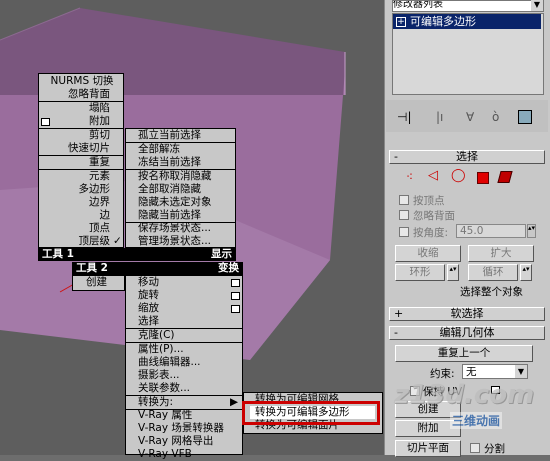  What do you see at coordinates (525, 117) in the screenshot?
I see `configure-modifier-sets-icon` at bounding box center [525, 117].